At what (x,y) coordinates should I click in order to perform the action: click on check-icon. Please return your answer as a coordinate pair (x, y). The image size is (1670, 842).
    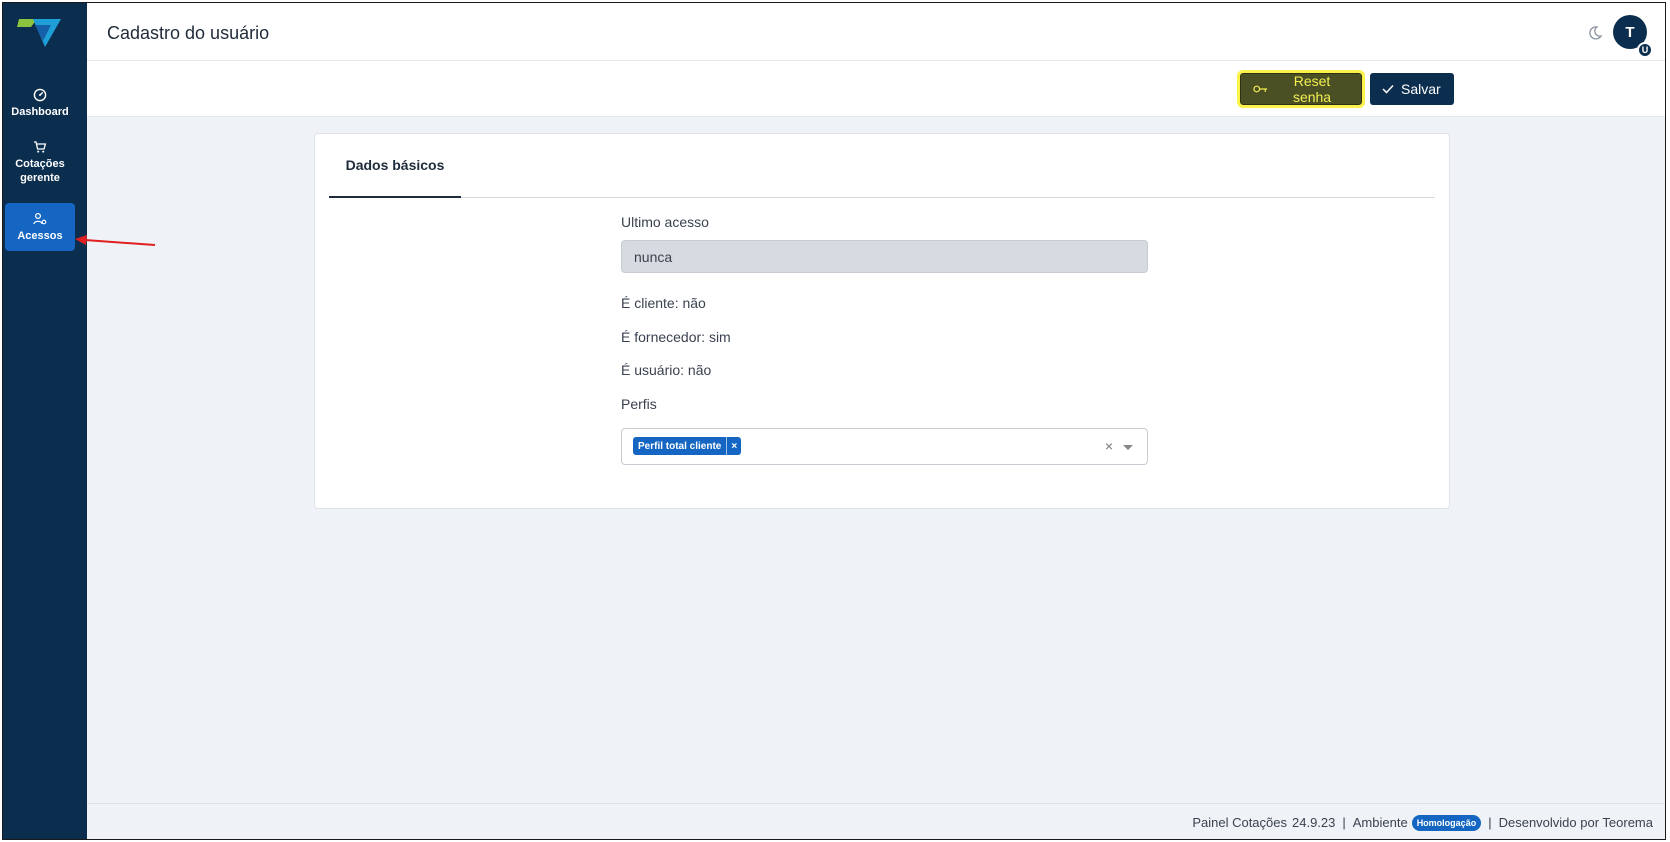
    Looking at the image, I should click on (1388, 89).